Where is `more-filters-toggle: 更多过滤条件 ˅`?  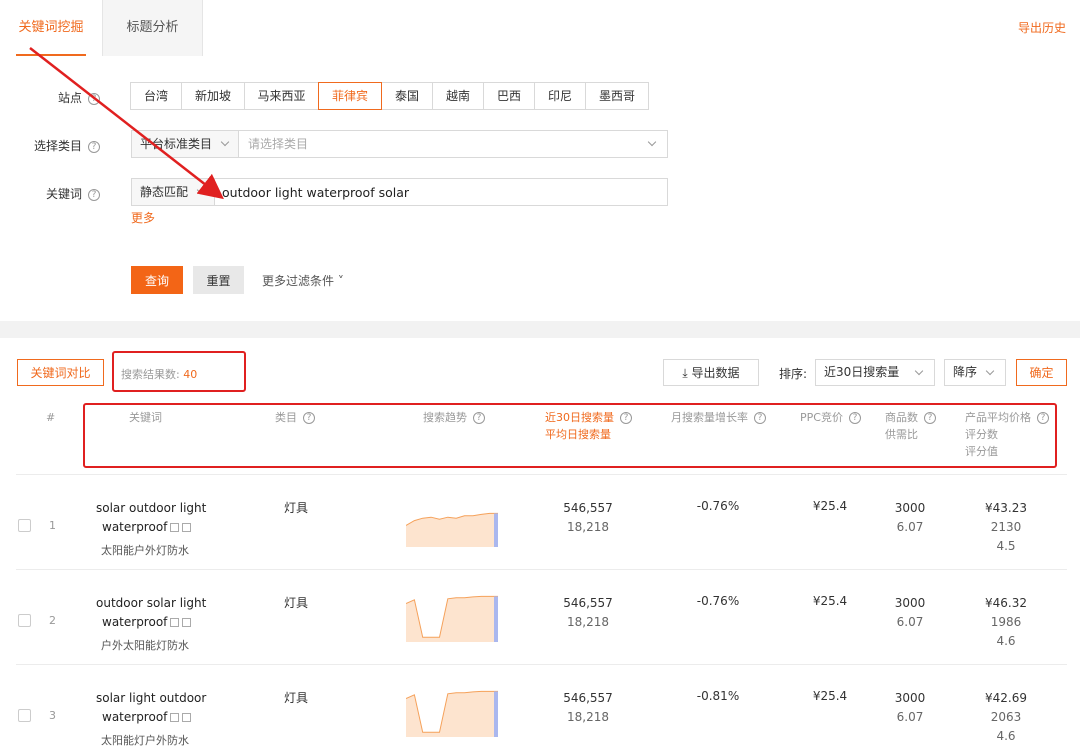
more-filters-toggle: 更多过滤条件 ˅ is located at coordinates (303, 280).